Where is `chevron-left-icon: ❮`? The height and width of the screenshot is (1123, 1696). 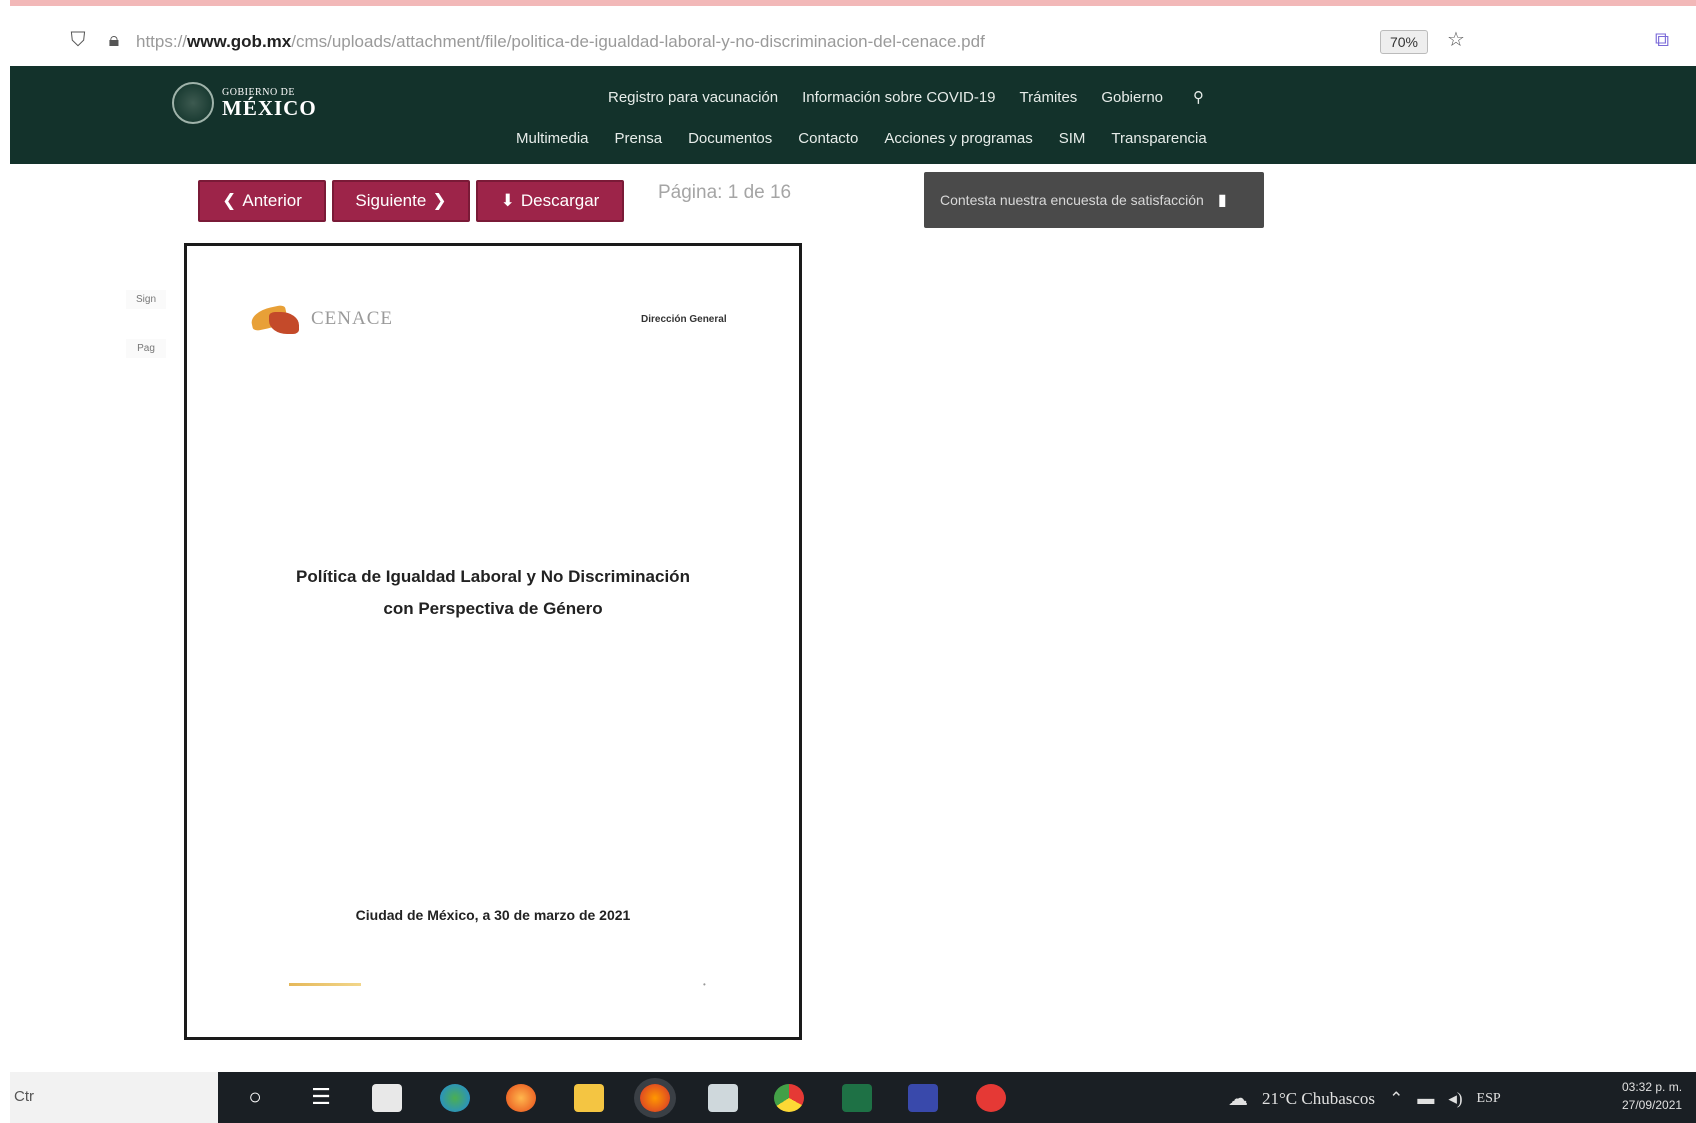
chevron-left-icon: ❮ is located at coordinates (229, 200).